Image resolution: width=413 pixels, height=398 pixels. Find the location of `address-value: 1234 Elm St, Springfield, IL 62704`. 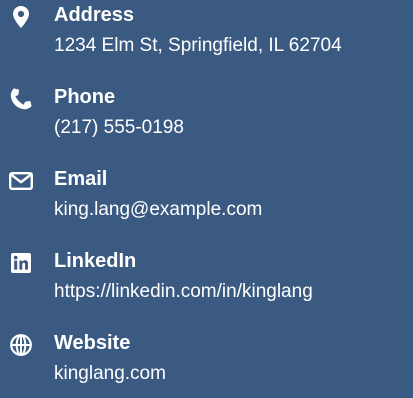

address-value: 1234 Elm St, Springfield, IL 62704 is located at coordinates (198, 45).